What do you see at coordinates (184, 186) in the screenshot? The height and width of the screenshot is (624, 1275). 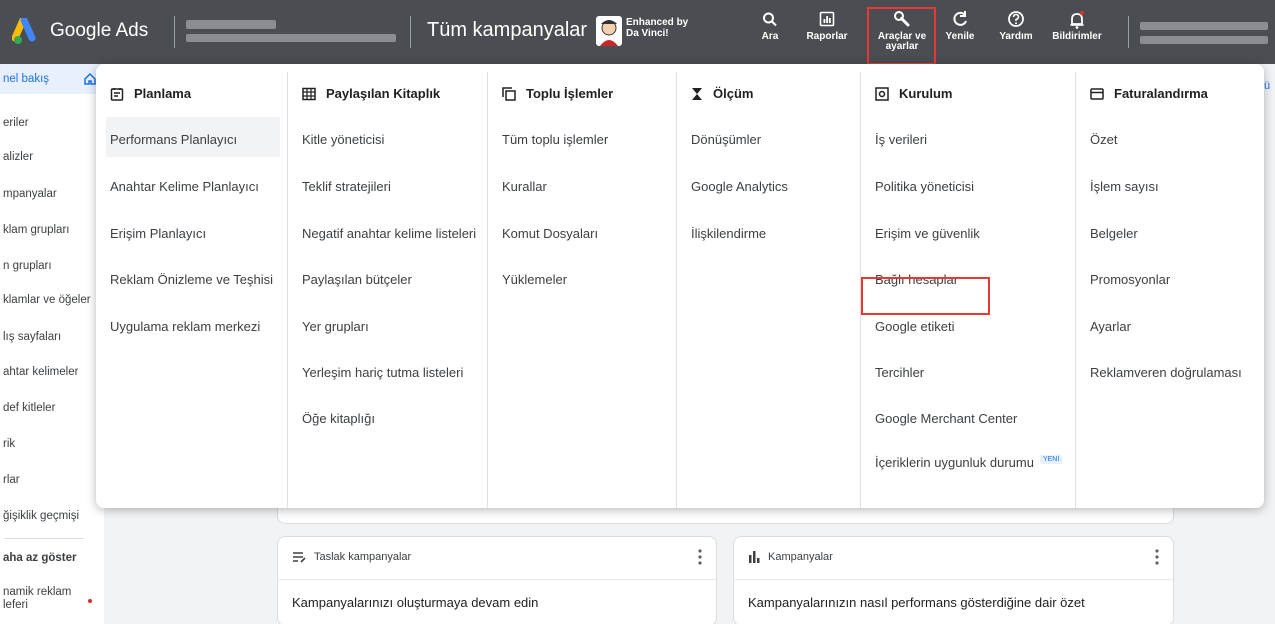 I see `menu-link-keyword-planner: Anahtar Kelime Planlayıcı` at bounding box center [184, 186].